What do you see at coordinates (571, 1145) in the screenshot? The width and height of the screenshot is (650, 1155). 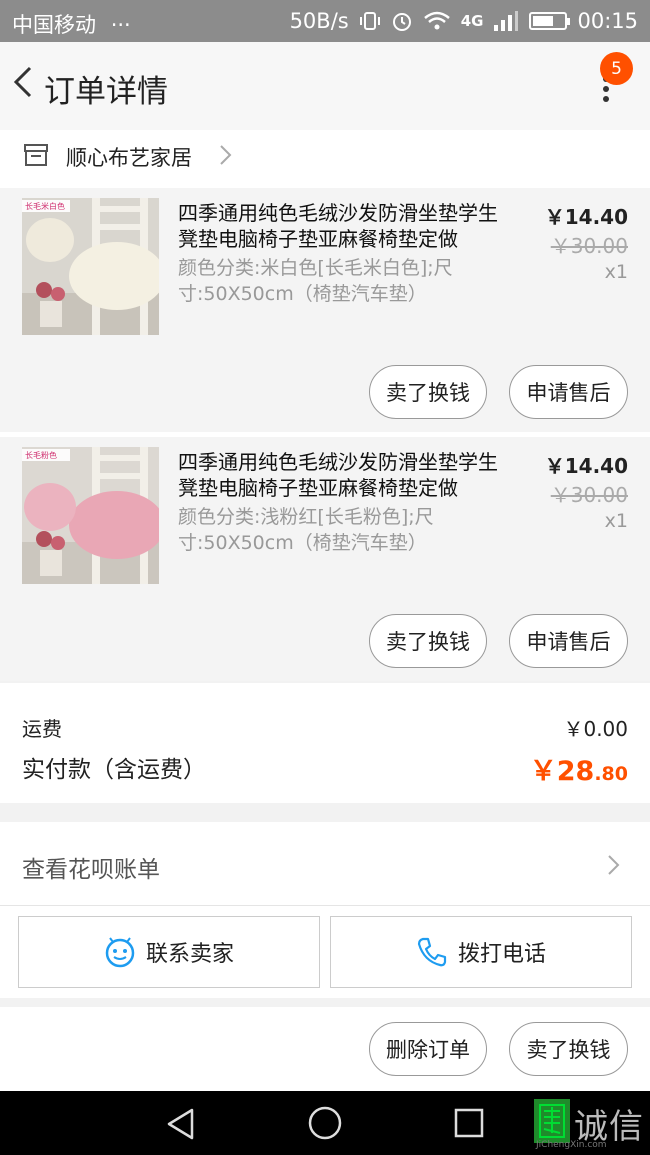 I see `watermark-subtext: JiChengXin.com` at bounding box center [571, 1145].